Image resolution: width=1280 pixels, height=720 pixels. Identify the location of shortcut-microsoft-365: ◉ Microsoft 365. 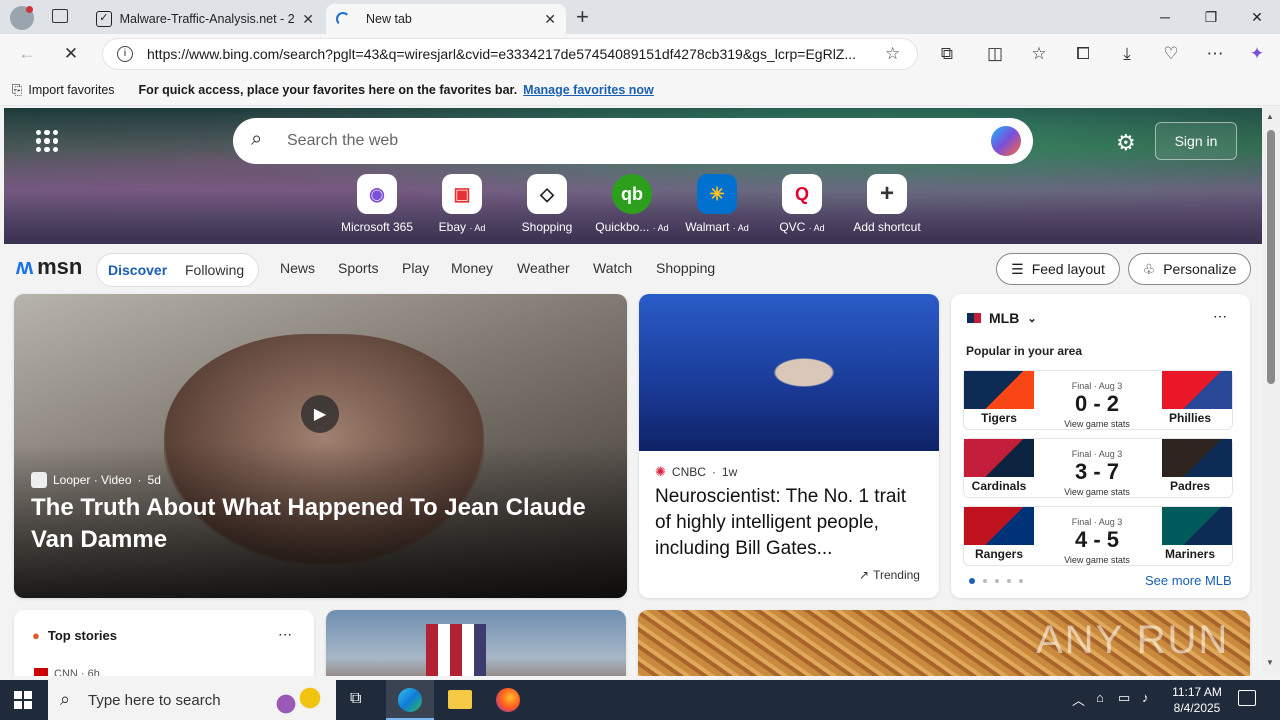
(377, 204).